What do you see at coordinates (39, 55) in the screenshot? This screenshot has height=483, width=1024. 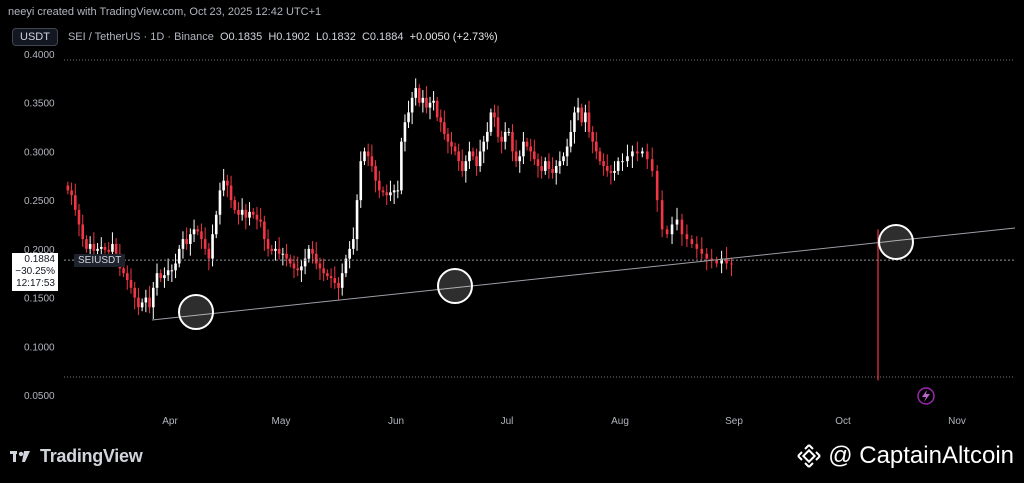 I see `y-tick-label: 0.4000` at bounding box center [39, 55].